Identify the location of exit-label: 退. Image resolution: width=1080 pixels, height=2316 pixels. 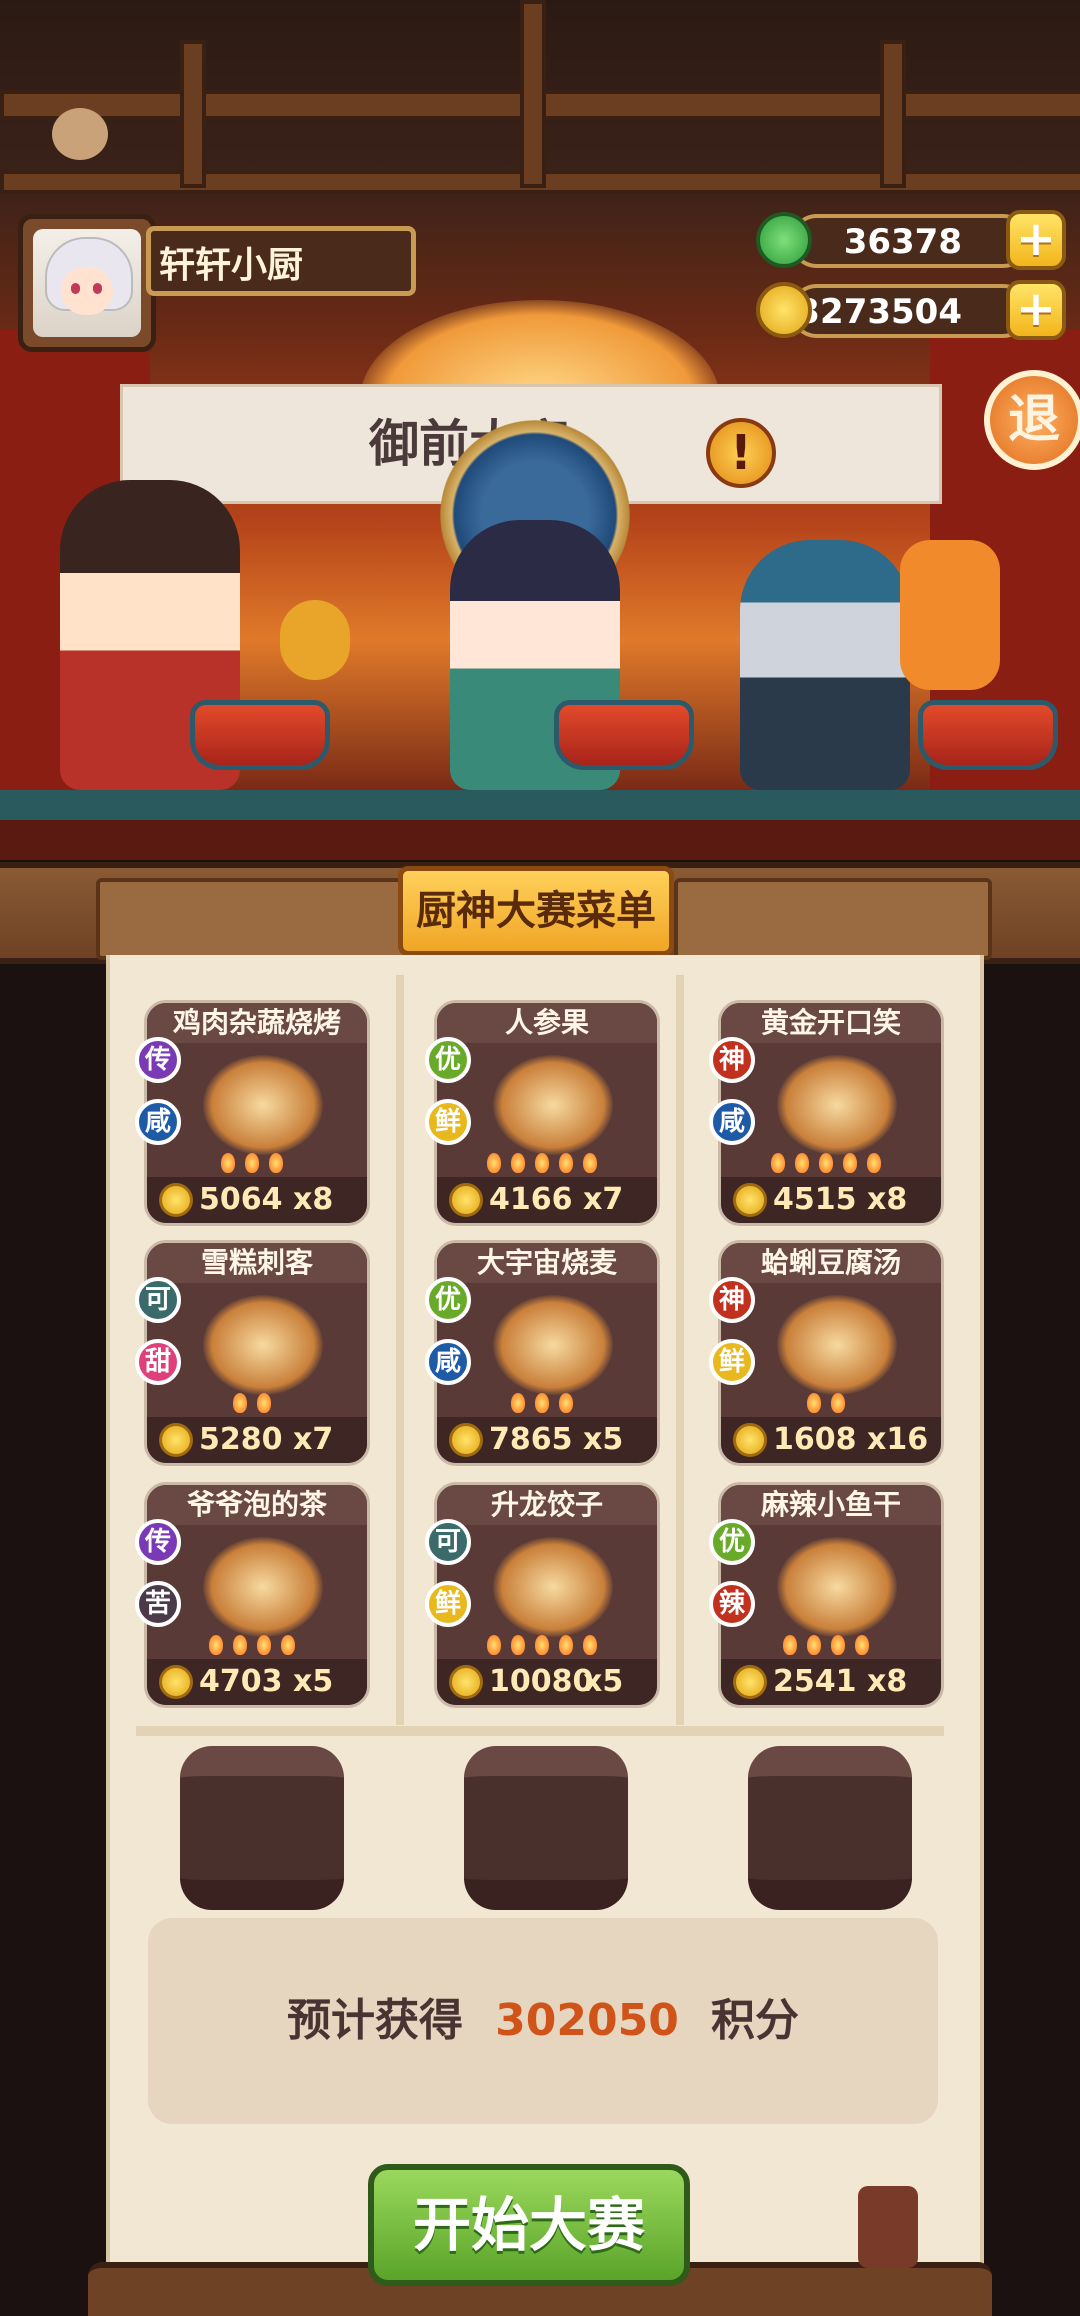
(1033, 420).